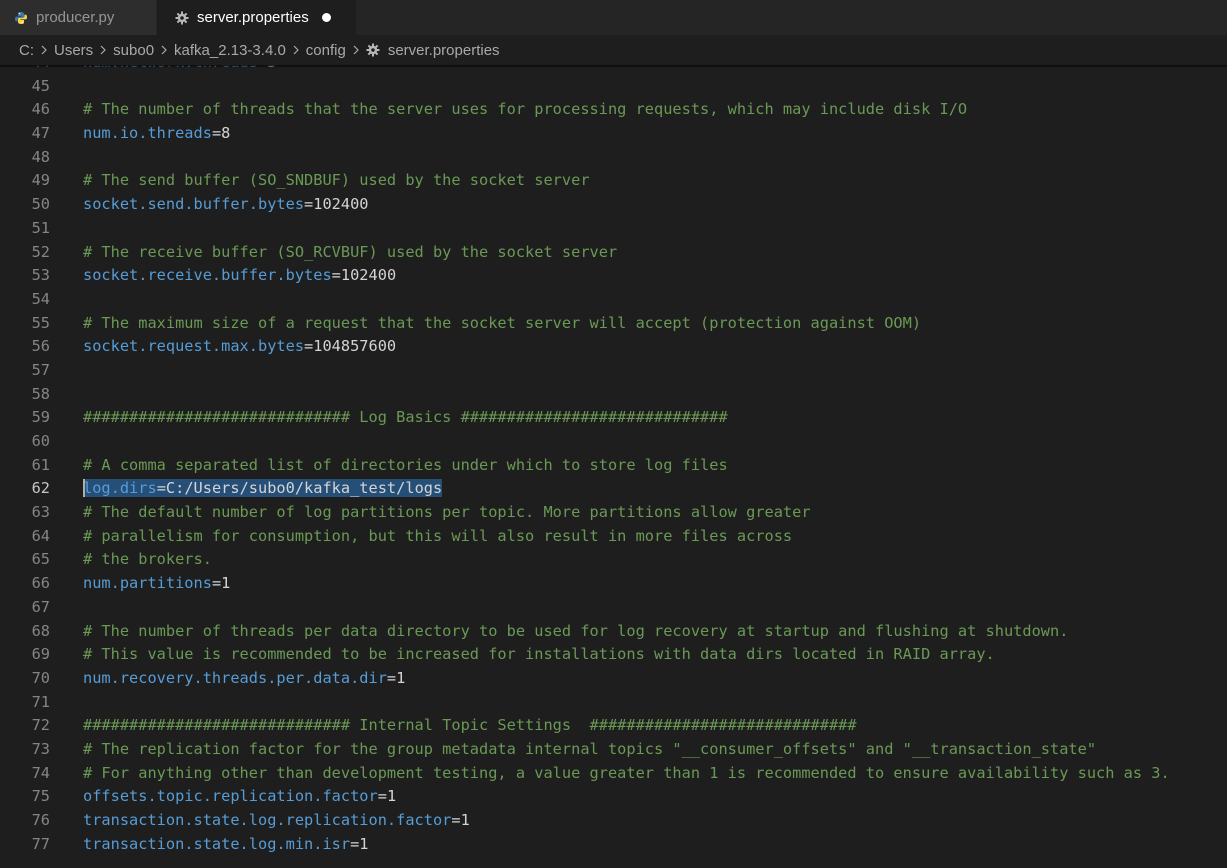 The width and height of the screenshot is (1227, 868). I want to click on breadcrumb-user-folder: subo0, so click(133, 50).